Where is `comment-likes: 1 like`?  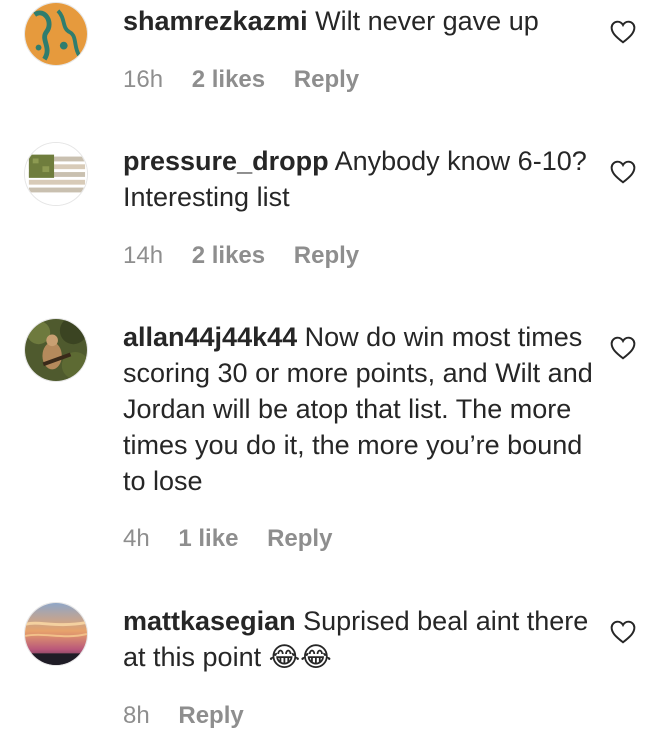 comment-likes: 1 like is located at coordinates (208, 538).